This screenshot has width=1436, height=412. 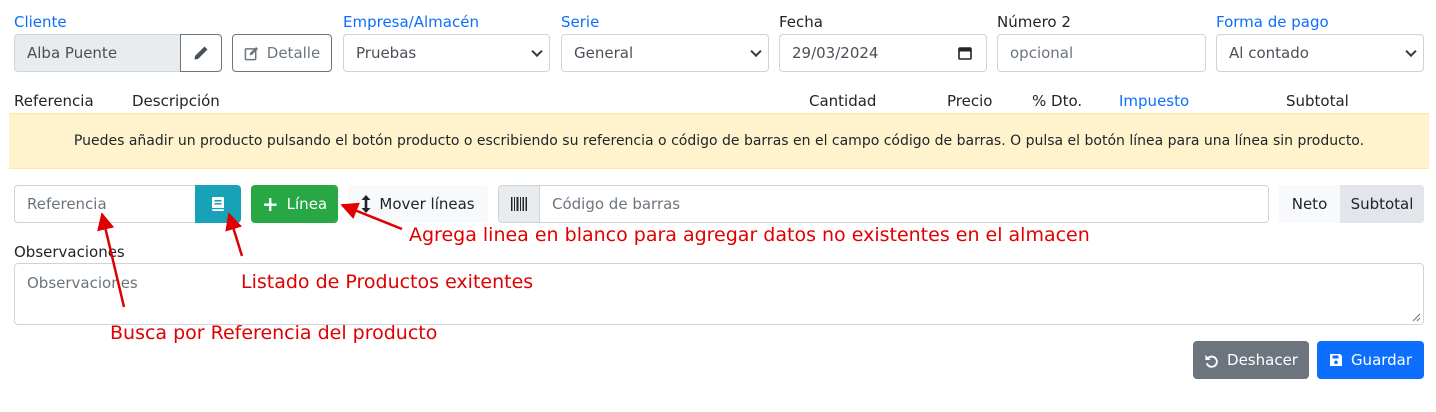 I want to click on edit-square-icon, so click(x=251, y=53).